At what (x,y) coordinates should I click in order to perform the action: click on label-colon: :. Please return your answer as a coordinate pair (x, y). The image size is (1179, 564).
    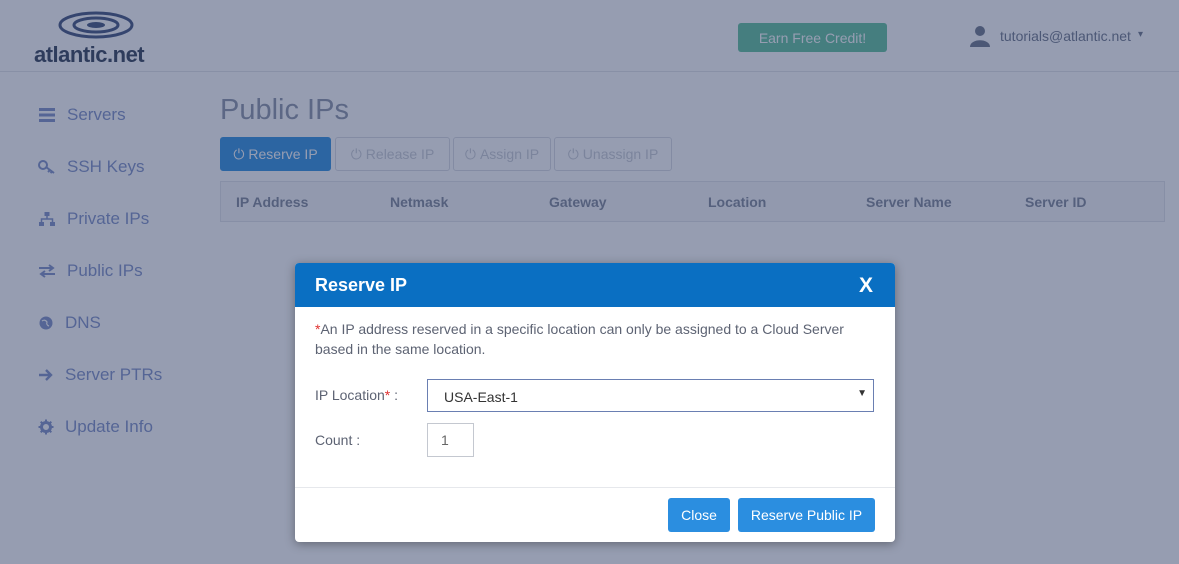
    Looking at the image, I should click on (394, 395).